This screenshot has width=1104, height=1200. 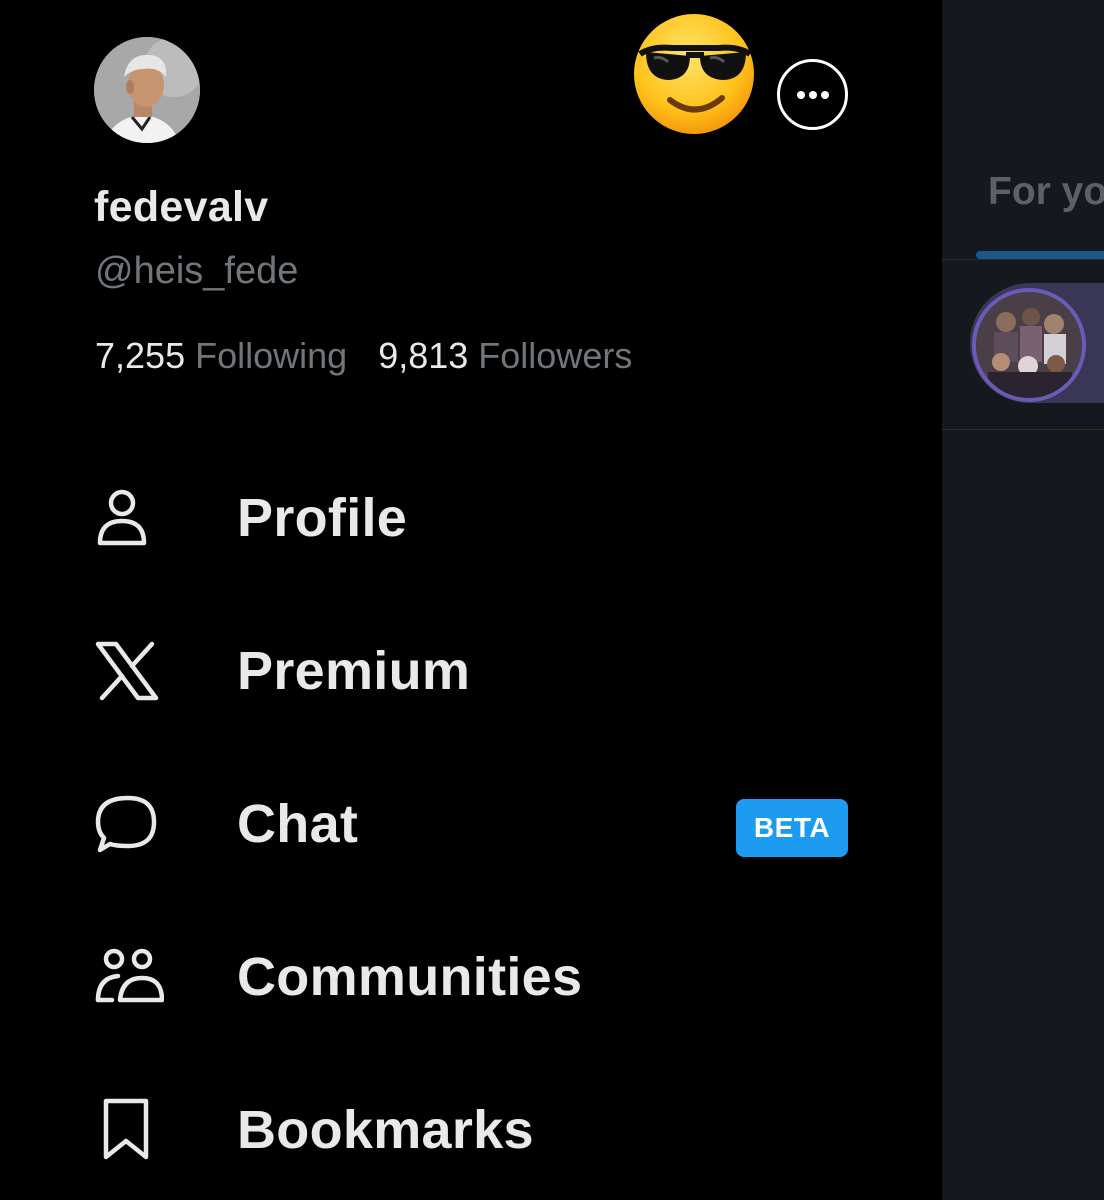 I want to click on x-logo-icon, so click(x=130, y=671).